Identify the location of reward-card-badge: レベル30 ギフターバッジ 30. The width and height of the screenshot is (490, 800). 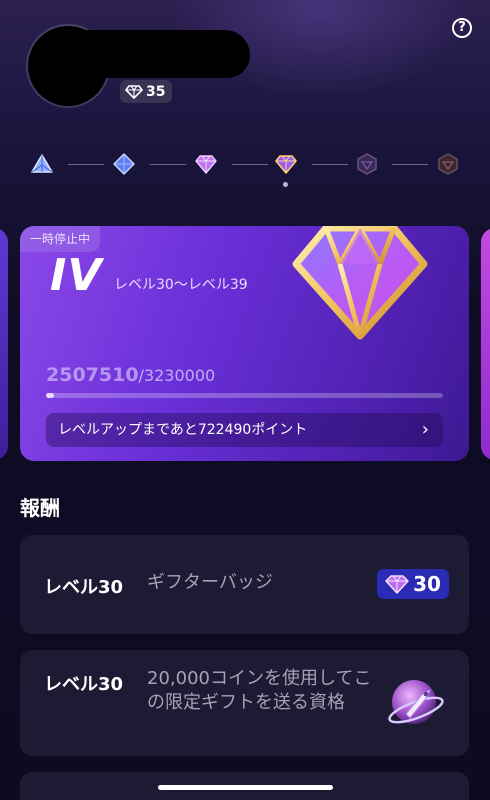
(244, 584).